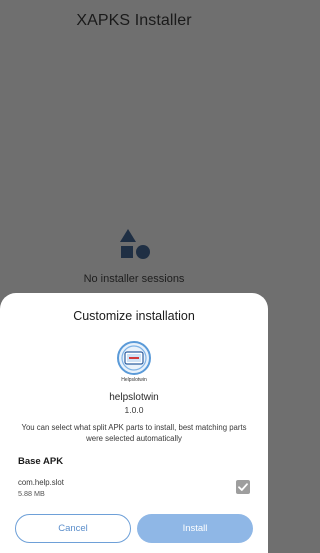 This screenshot has height=553, width=320. Describe the element at coordinates (31, 493) in the screenshot. I see `split-size: 5.88 MB` at that location.